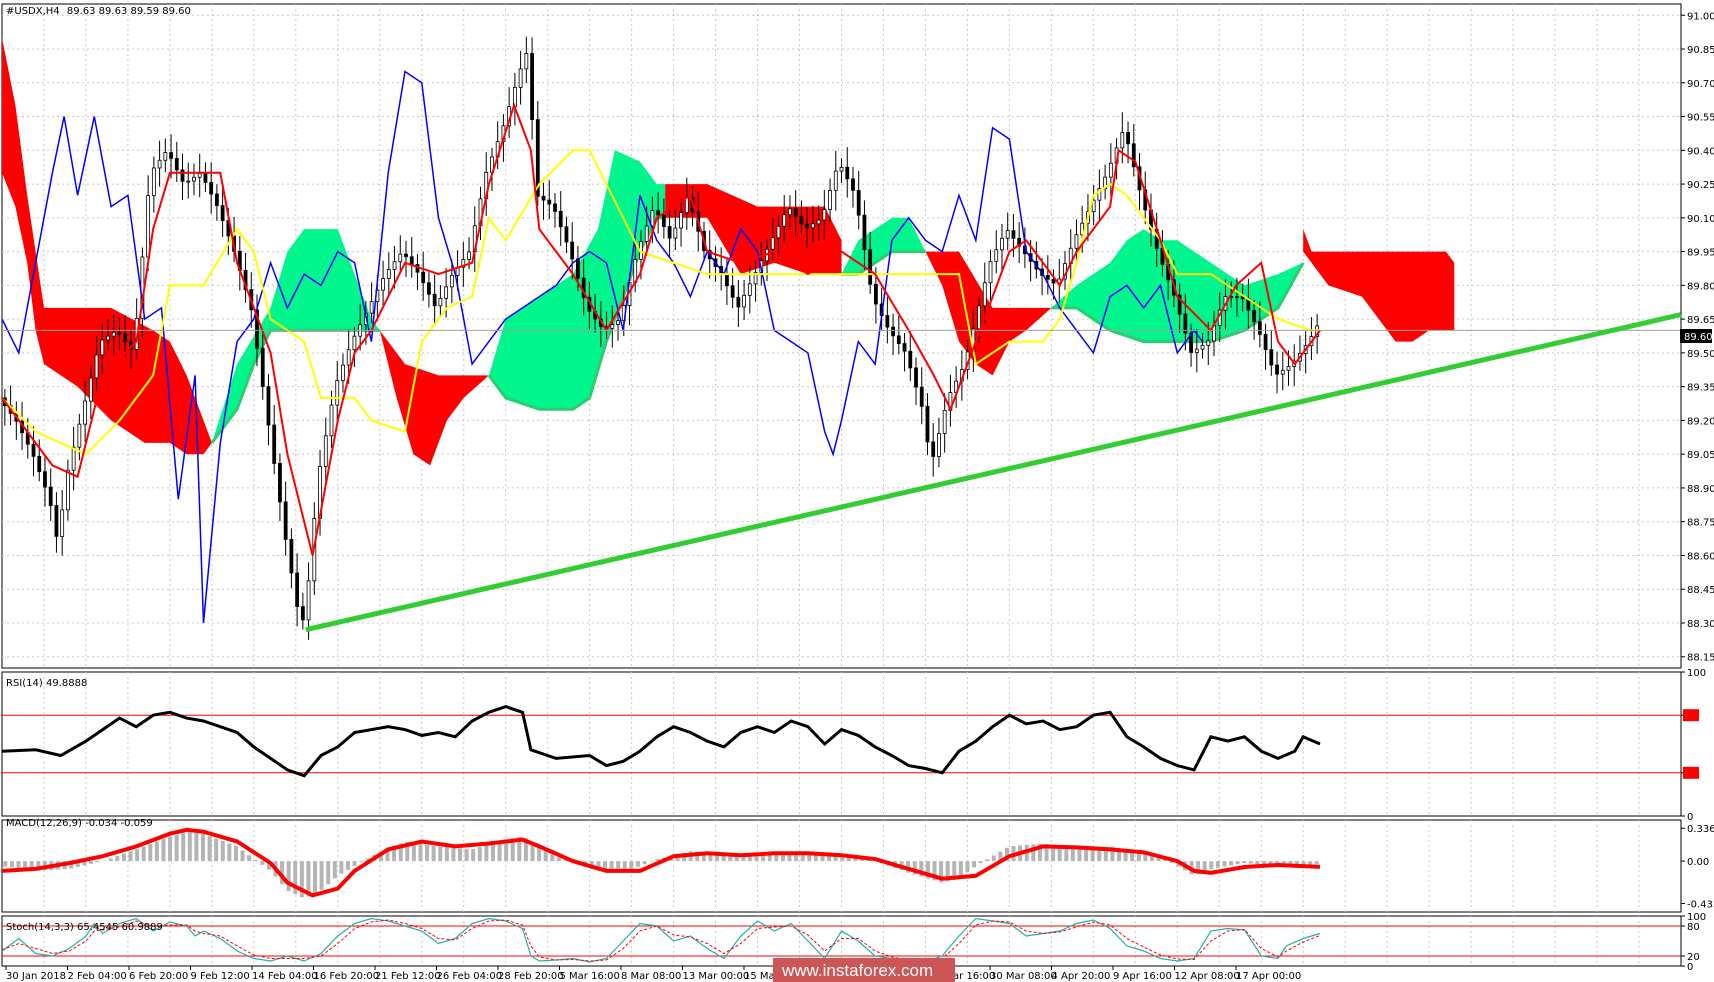  I want to click on x-tick-label: 28 Feb 20:00, so click(531, 976).